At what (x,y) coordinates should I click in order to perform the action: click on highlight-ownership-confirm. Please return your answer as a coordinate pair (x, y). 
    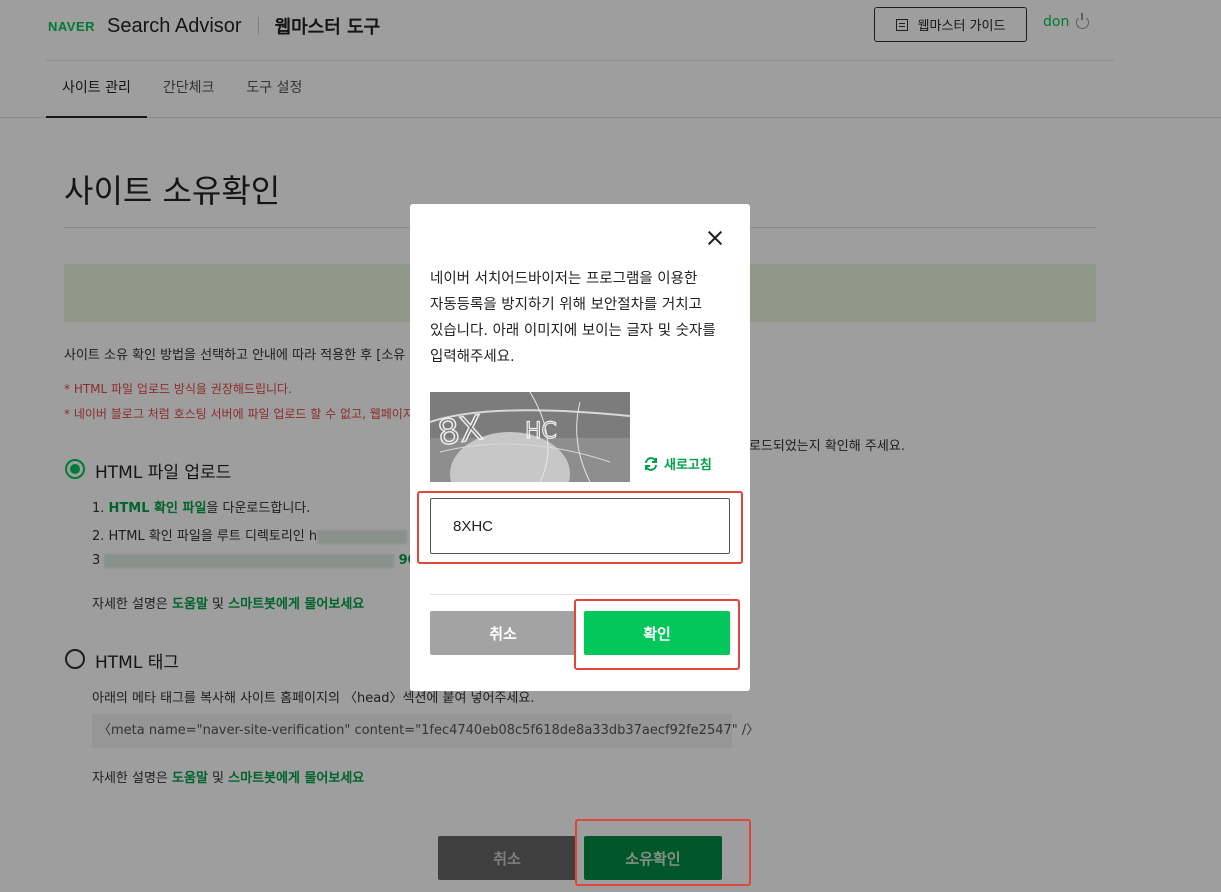
    Looking at the image, I should click on (663, 852).